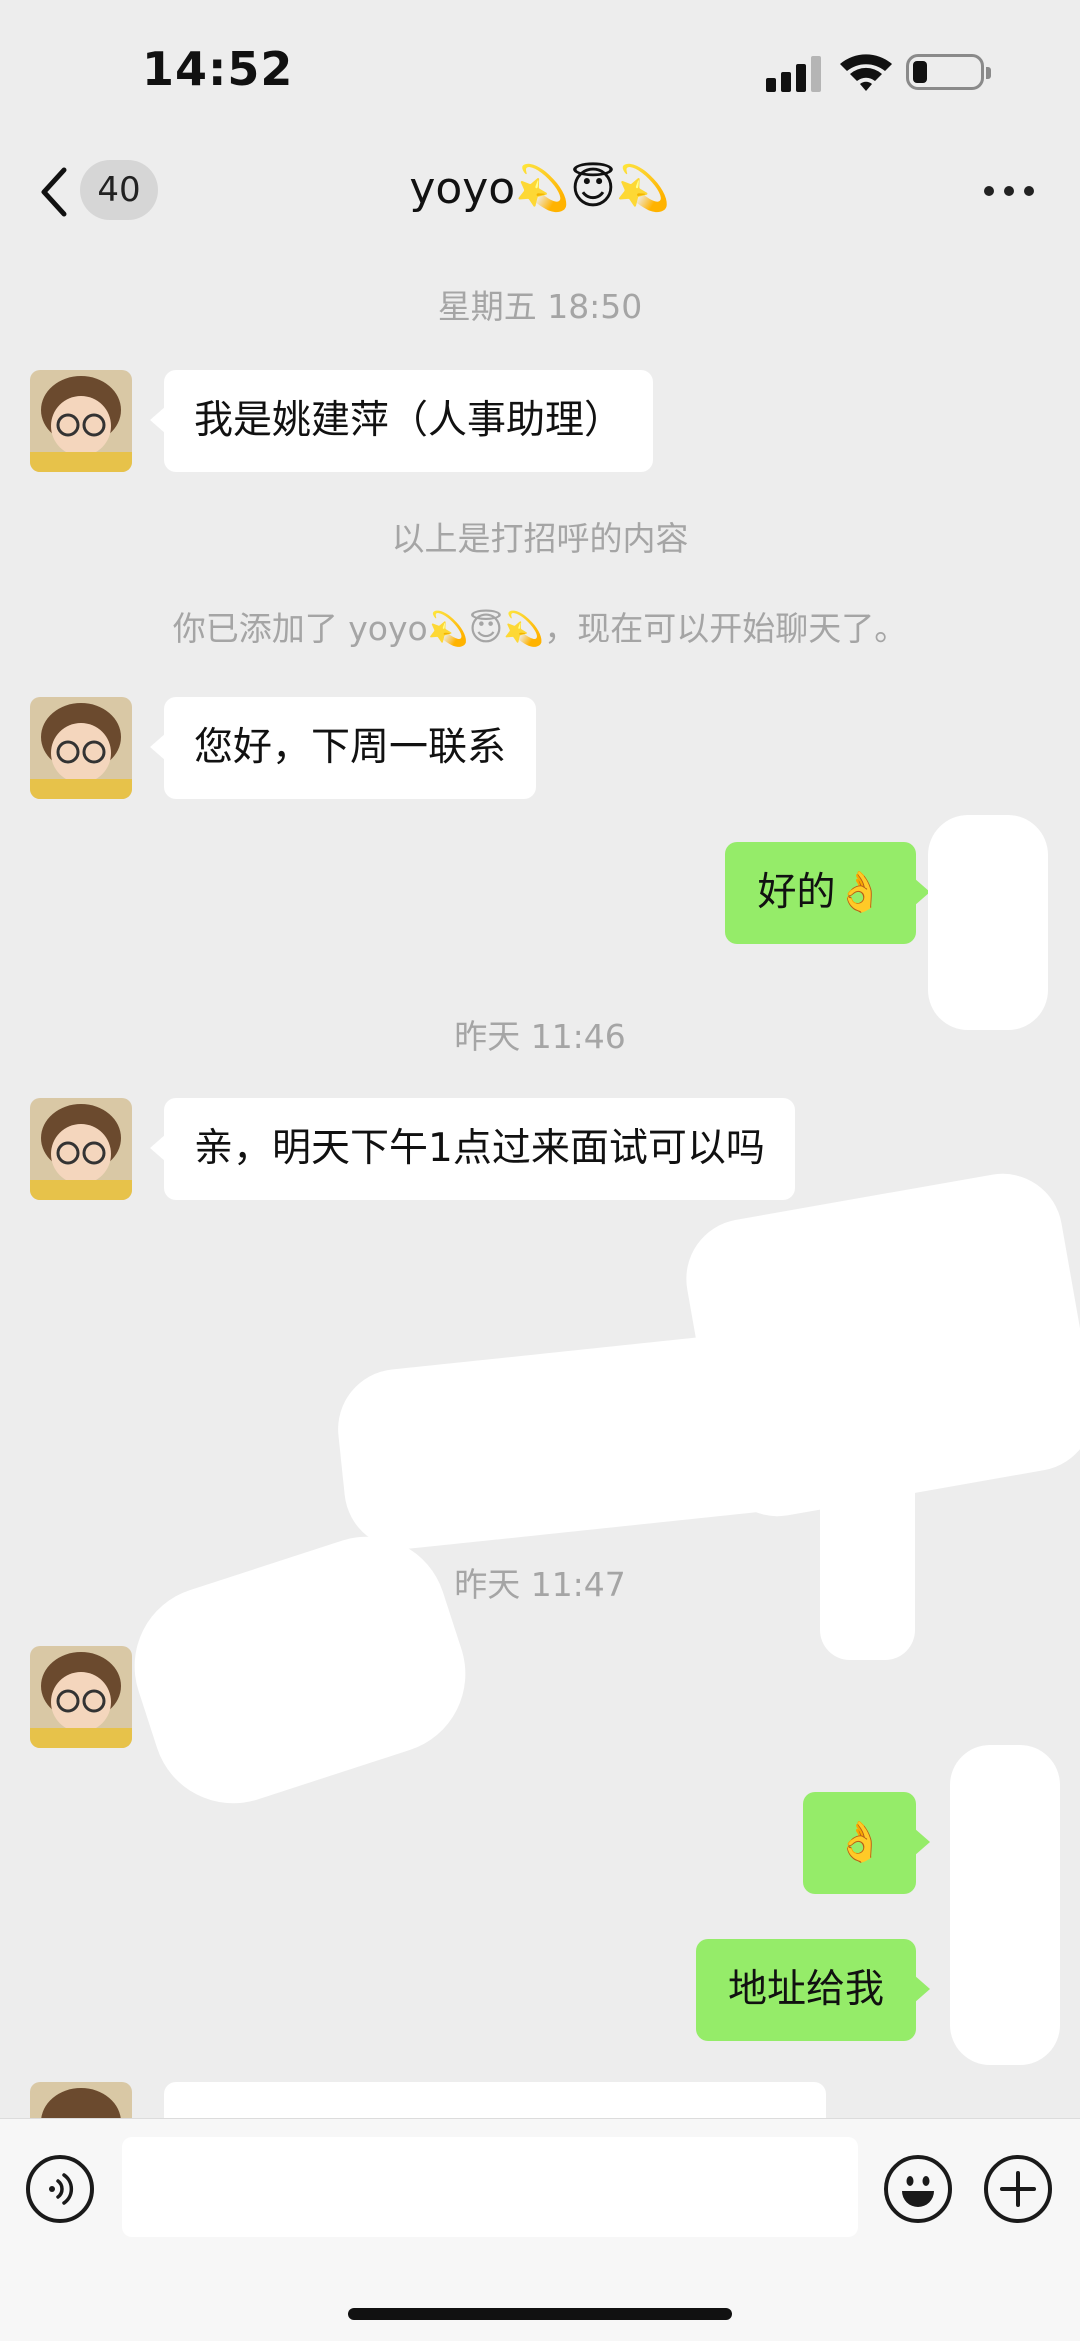 Image resolution: width=1080 pixels, height=2341 pixels. I want to click on home-indicator, so click(540, 2314).